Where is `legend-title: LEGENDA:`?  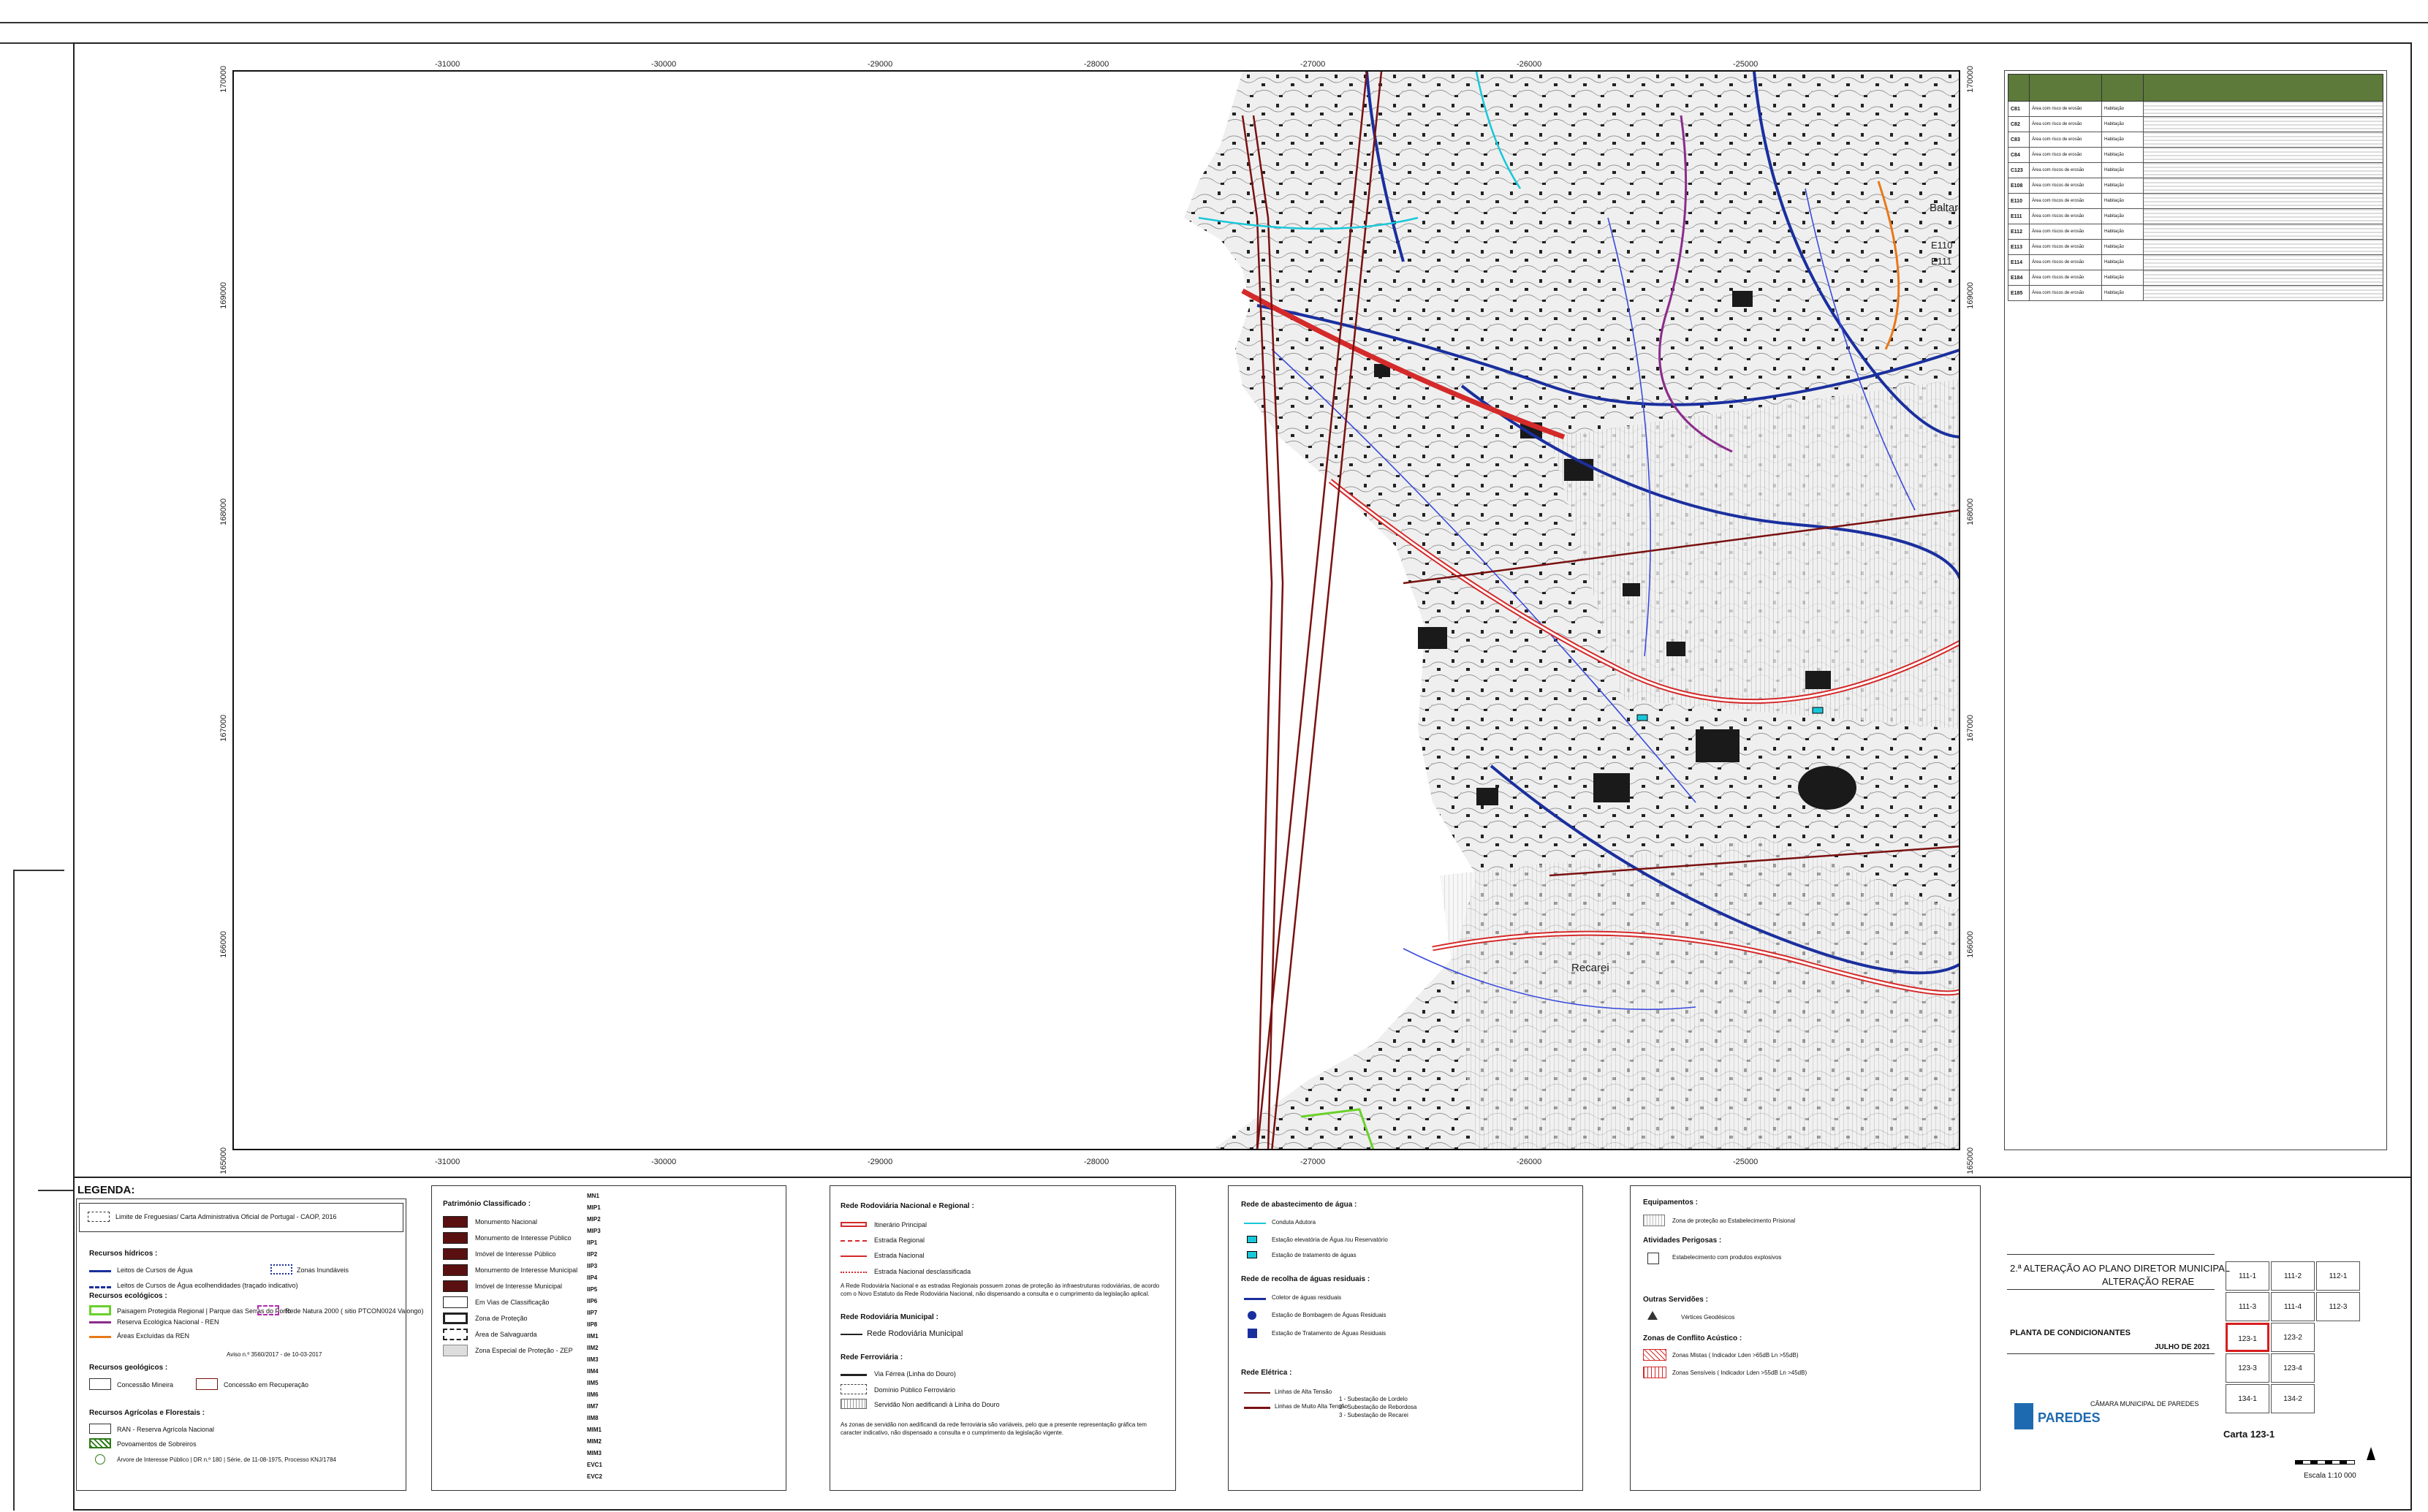
legend-title: LEGENDA: is located at coordinates (106, 1190).